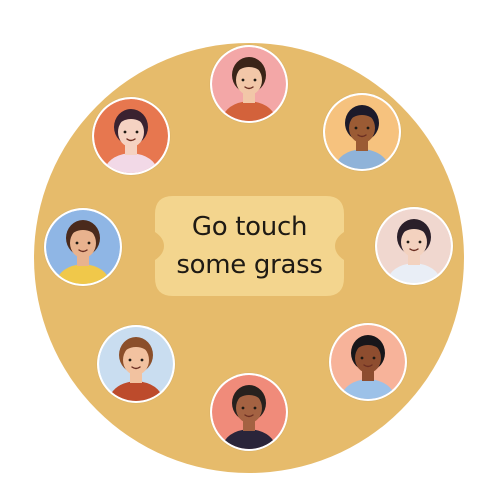 Image resolution: width=500 pixels, height=500 pixels. I want to click on message-text: Go touch some grass, so click(249, 246).